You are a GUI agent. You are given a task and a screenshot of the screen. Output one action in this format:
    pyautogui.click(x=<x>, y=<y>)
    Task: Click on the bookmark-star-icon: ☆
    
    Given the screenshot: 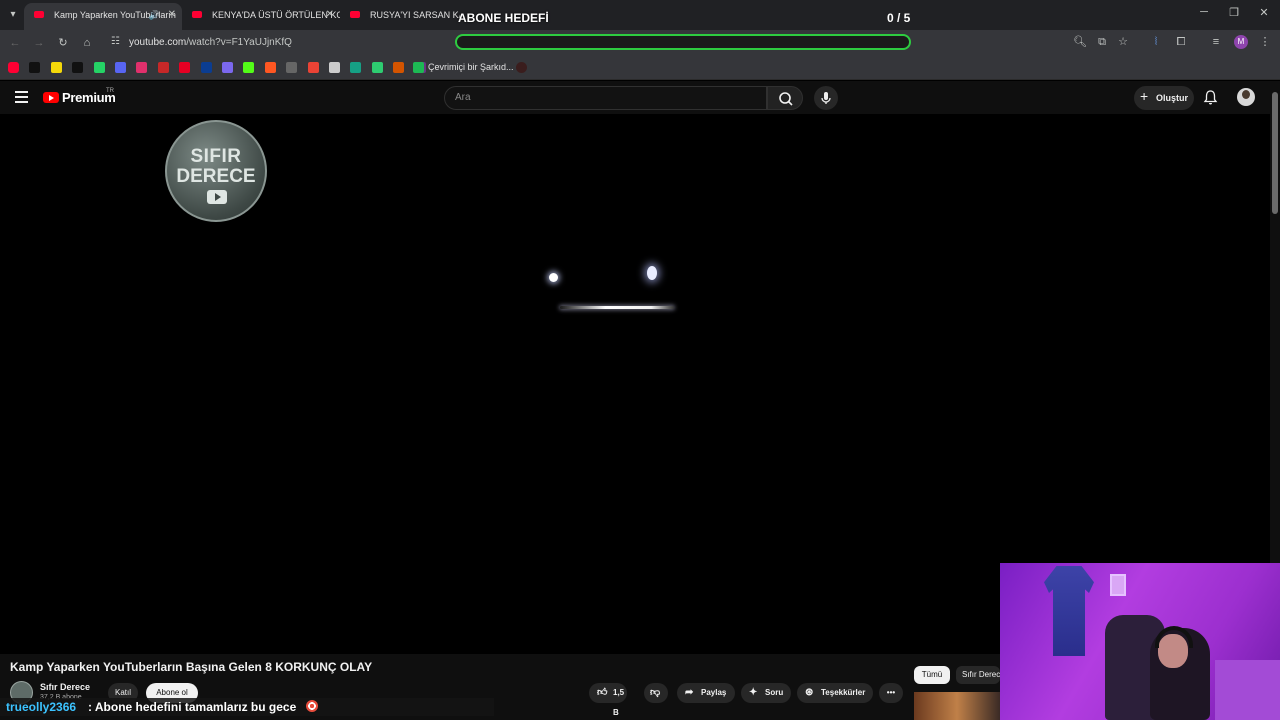 What is the action you would take?
    pyautogui.click(x=1123, y=42)
    